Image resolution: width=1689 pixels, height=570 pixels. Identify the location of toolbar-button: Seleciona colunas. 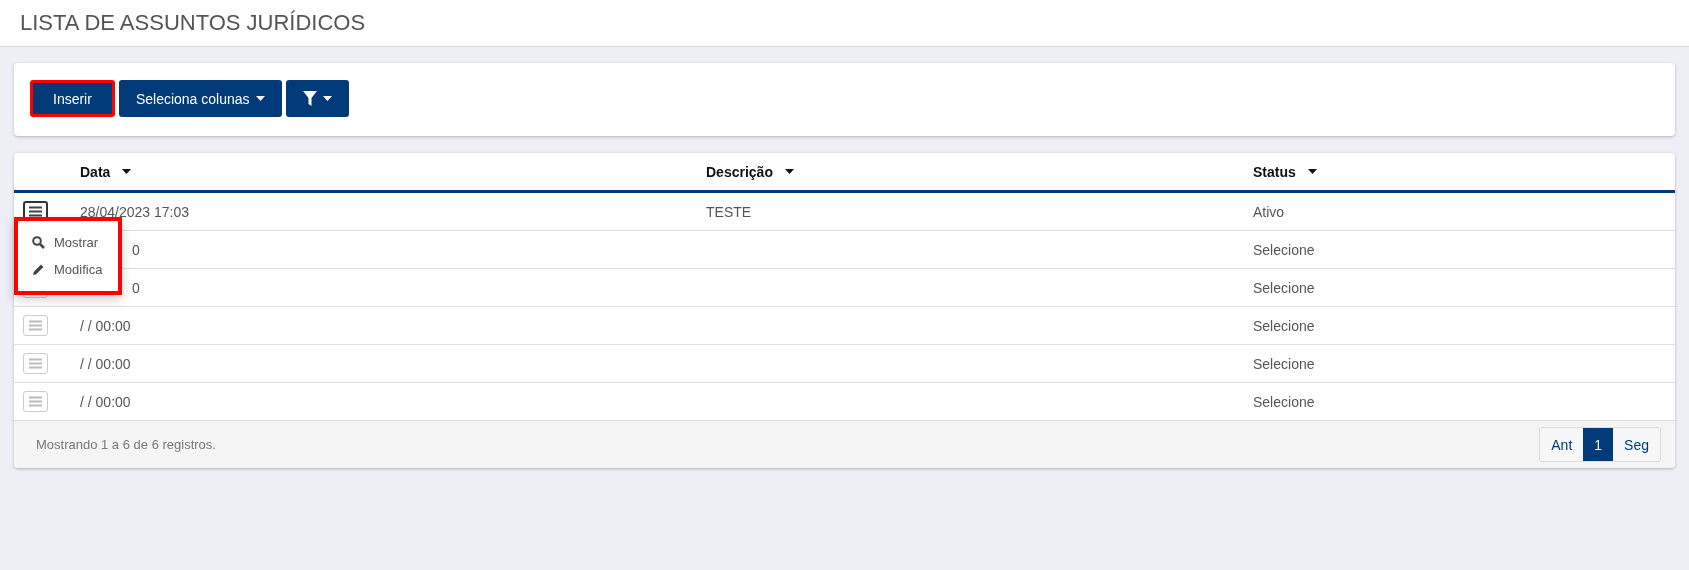
(200, 98).